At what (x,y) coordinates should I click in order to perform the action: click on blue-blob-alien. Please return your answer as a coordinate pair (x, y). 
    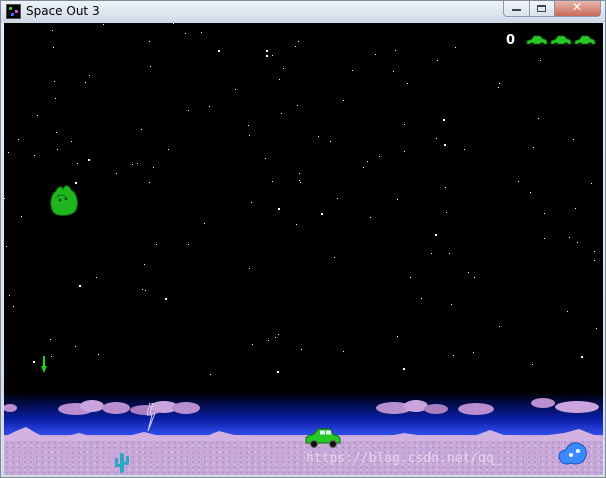
    Looking at the image, I should click on (572, 453).